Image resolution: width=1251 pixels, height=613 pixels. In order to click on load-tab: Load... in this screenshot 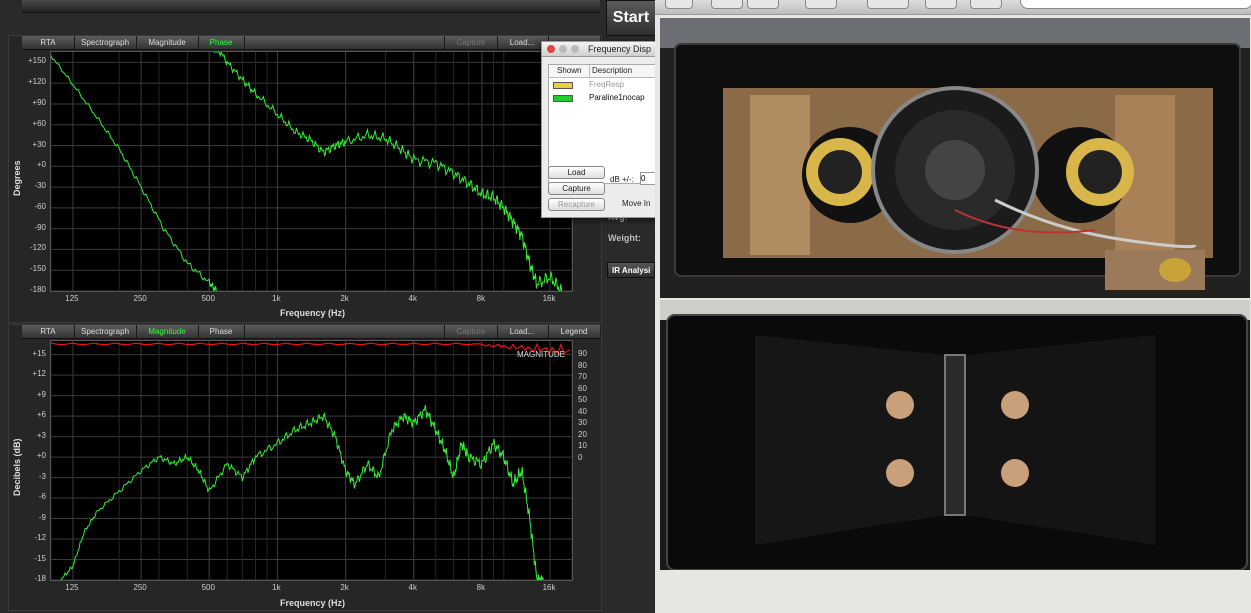, I will do `click(522, 331)`.